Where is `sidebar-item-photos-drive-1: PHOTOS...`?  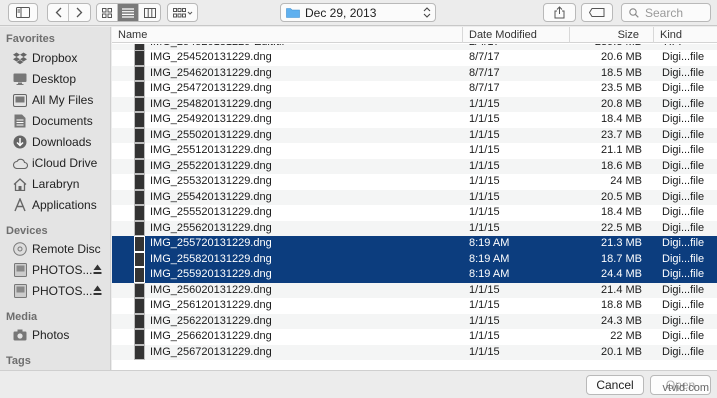 sidebar-item-photos-drive-1: PHOTOS... is located at coordinates (61, 270).